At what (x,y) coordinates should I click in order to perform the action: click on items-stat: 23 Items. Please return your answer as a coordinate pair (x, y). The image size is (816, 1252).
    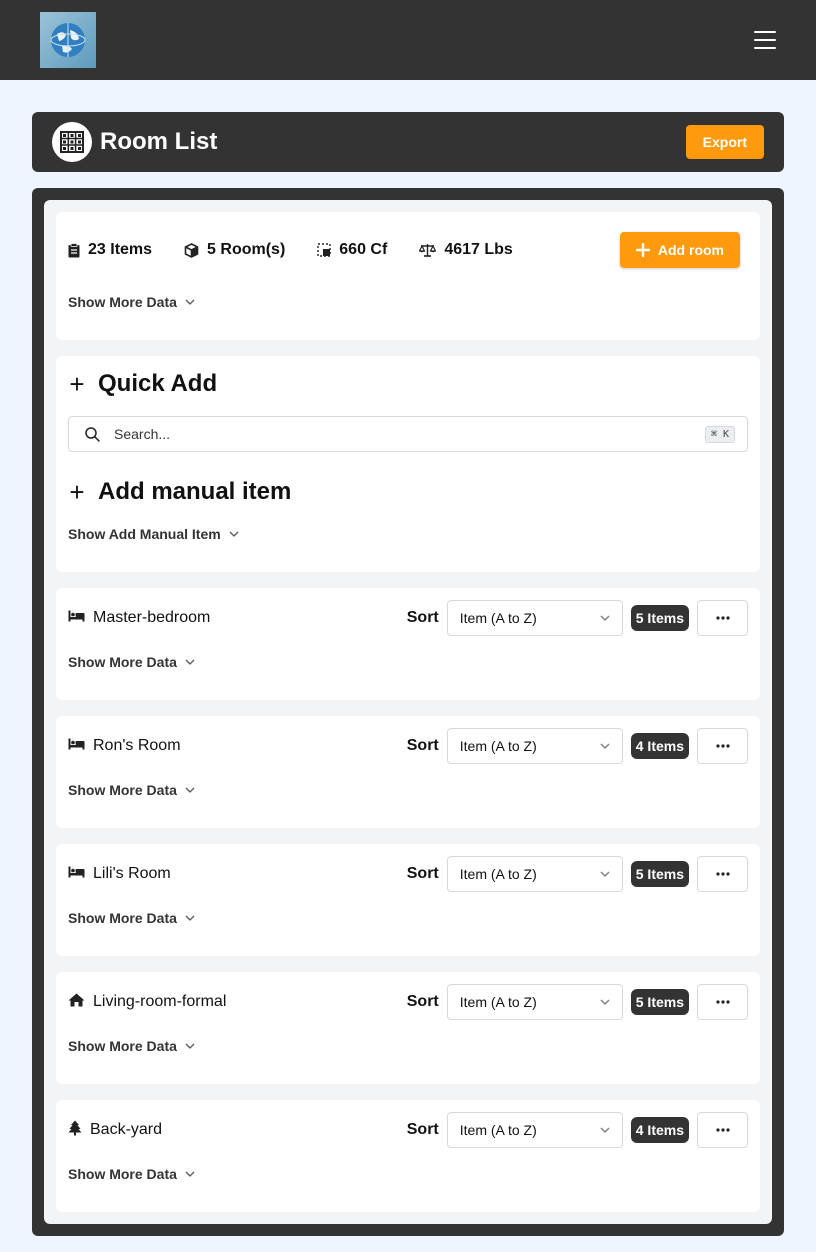
    Looking at the image, I should click on (110, 250).